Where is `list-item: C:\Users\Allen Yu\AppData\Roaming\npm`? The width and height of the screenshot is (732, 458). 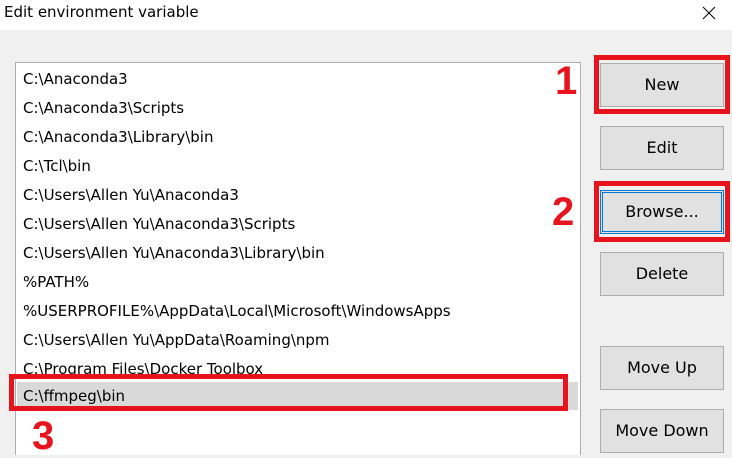
list-item: C:\Users\Allen Yu\AppData\Roaming\npm is located at coordinates (297, 340).